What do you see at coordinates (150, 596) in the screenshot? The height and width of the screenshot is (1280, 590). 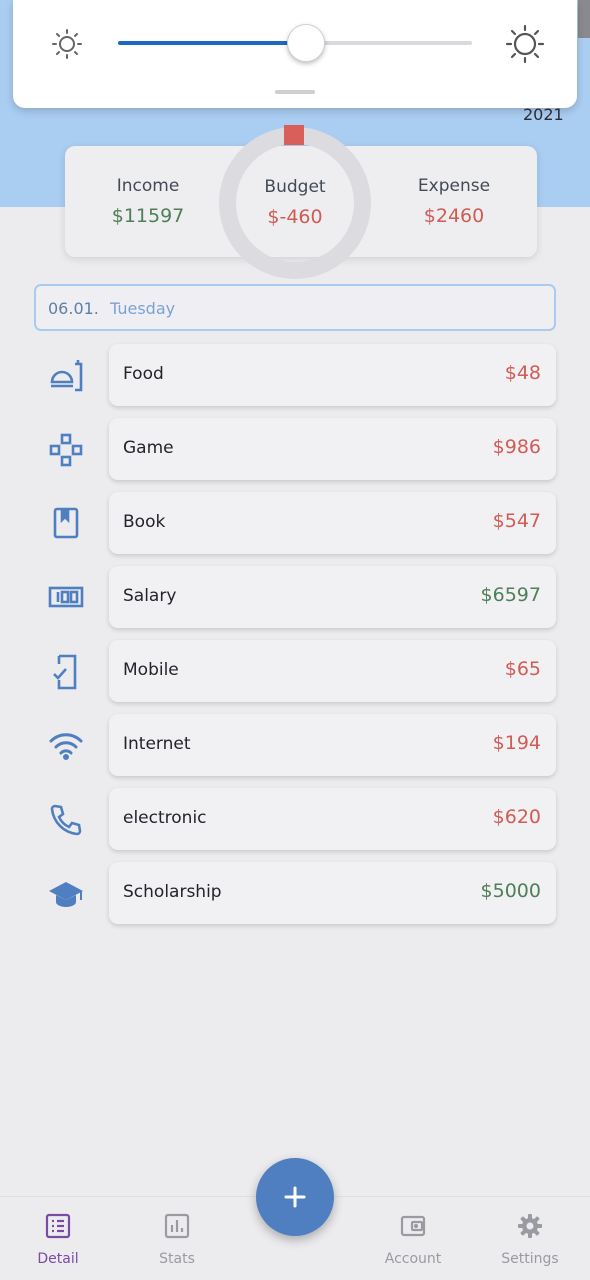 I see `item-name: Salary` at bounding box center [150, 596].